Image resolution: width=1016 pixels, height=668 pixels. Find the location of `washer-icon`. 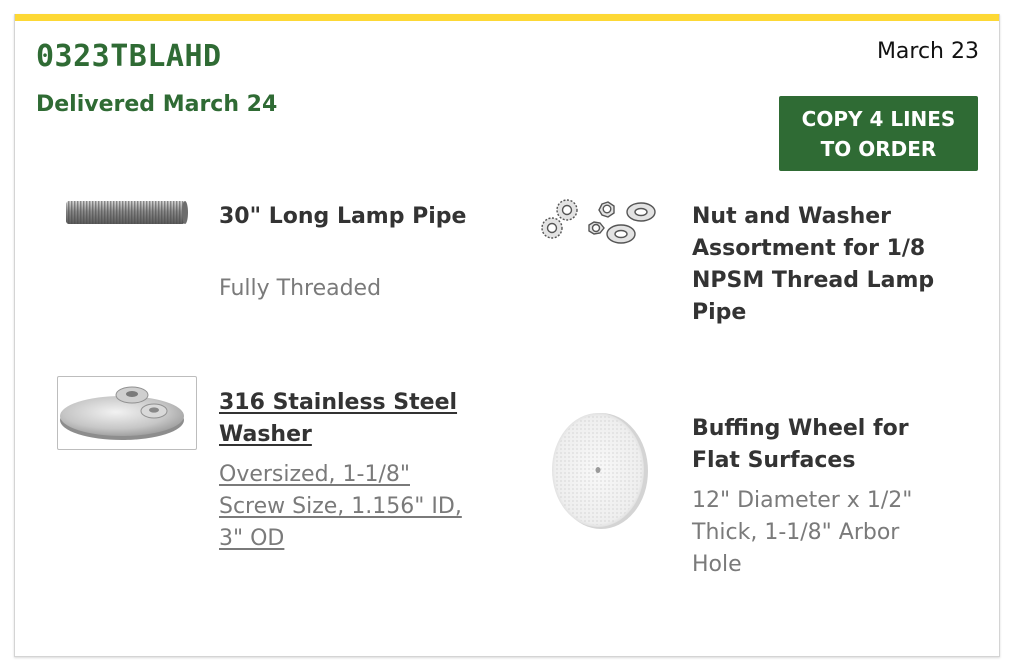

washer-icon is located at coordinates (127, 413).